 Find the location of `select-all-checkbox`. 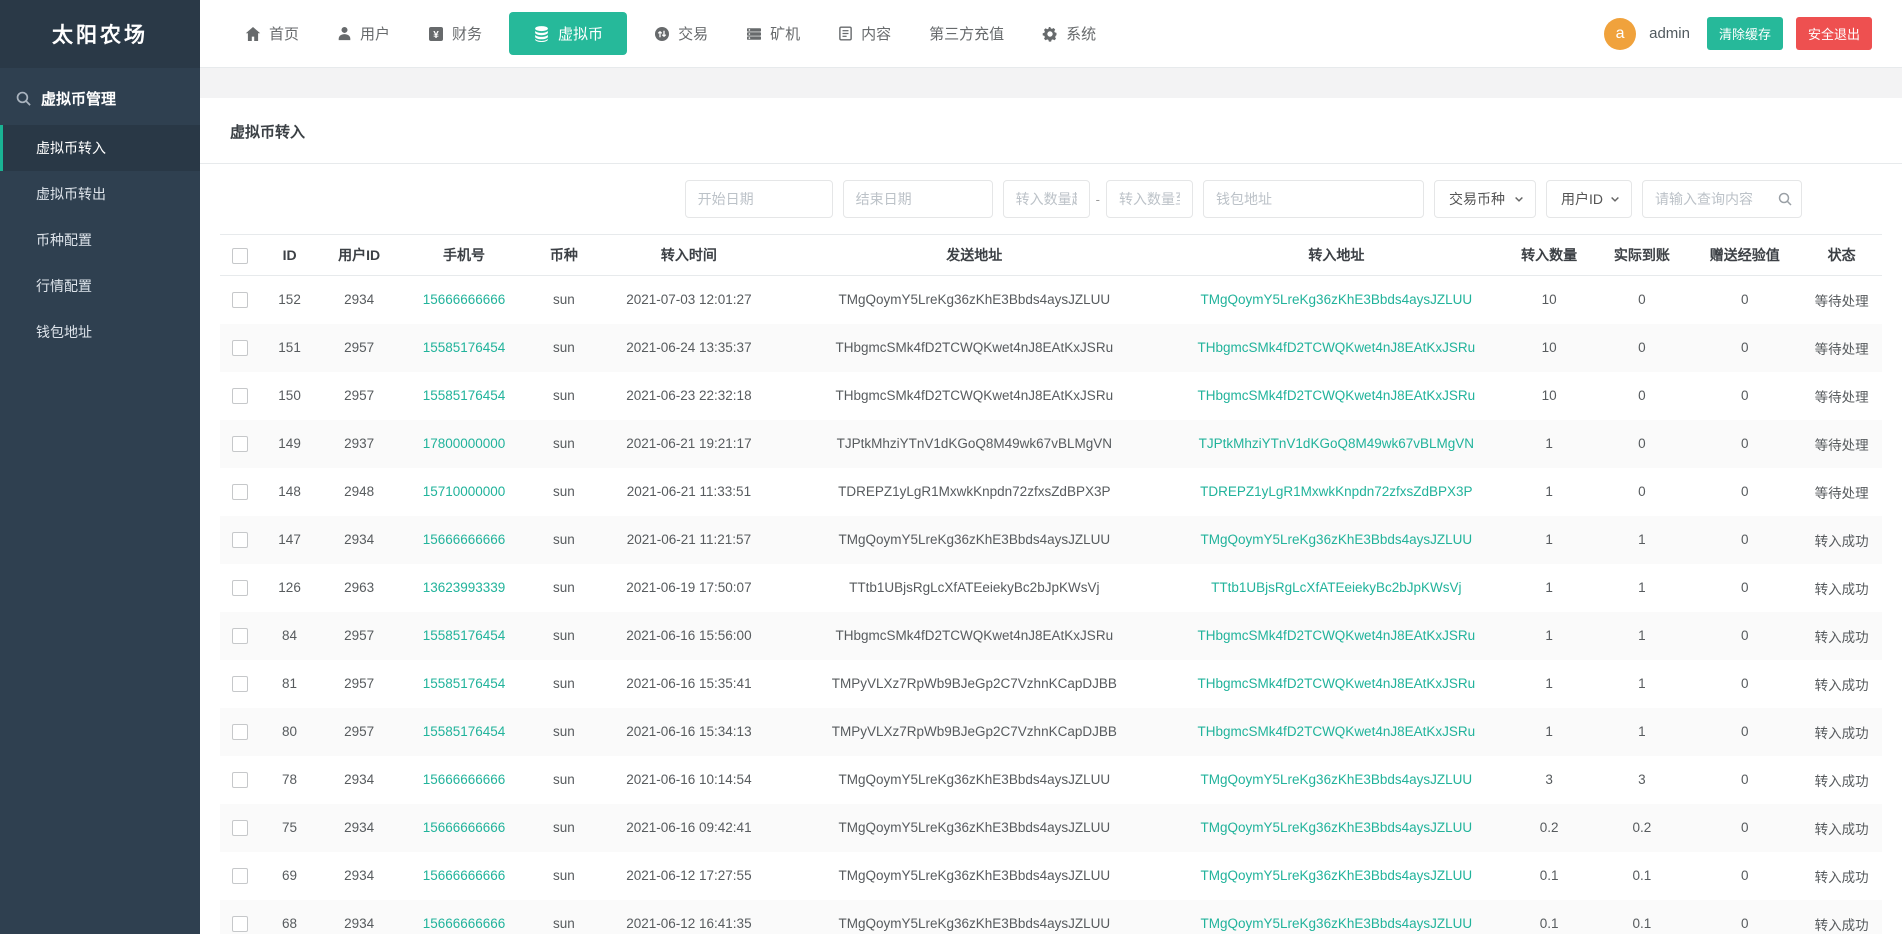

select-all-checkbox is located at coordinates (240, 255).